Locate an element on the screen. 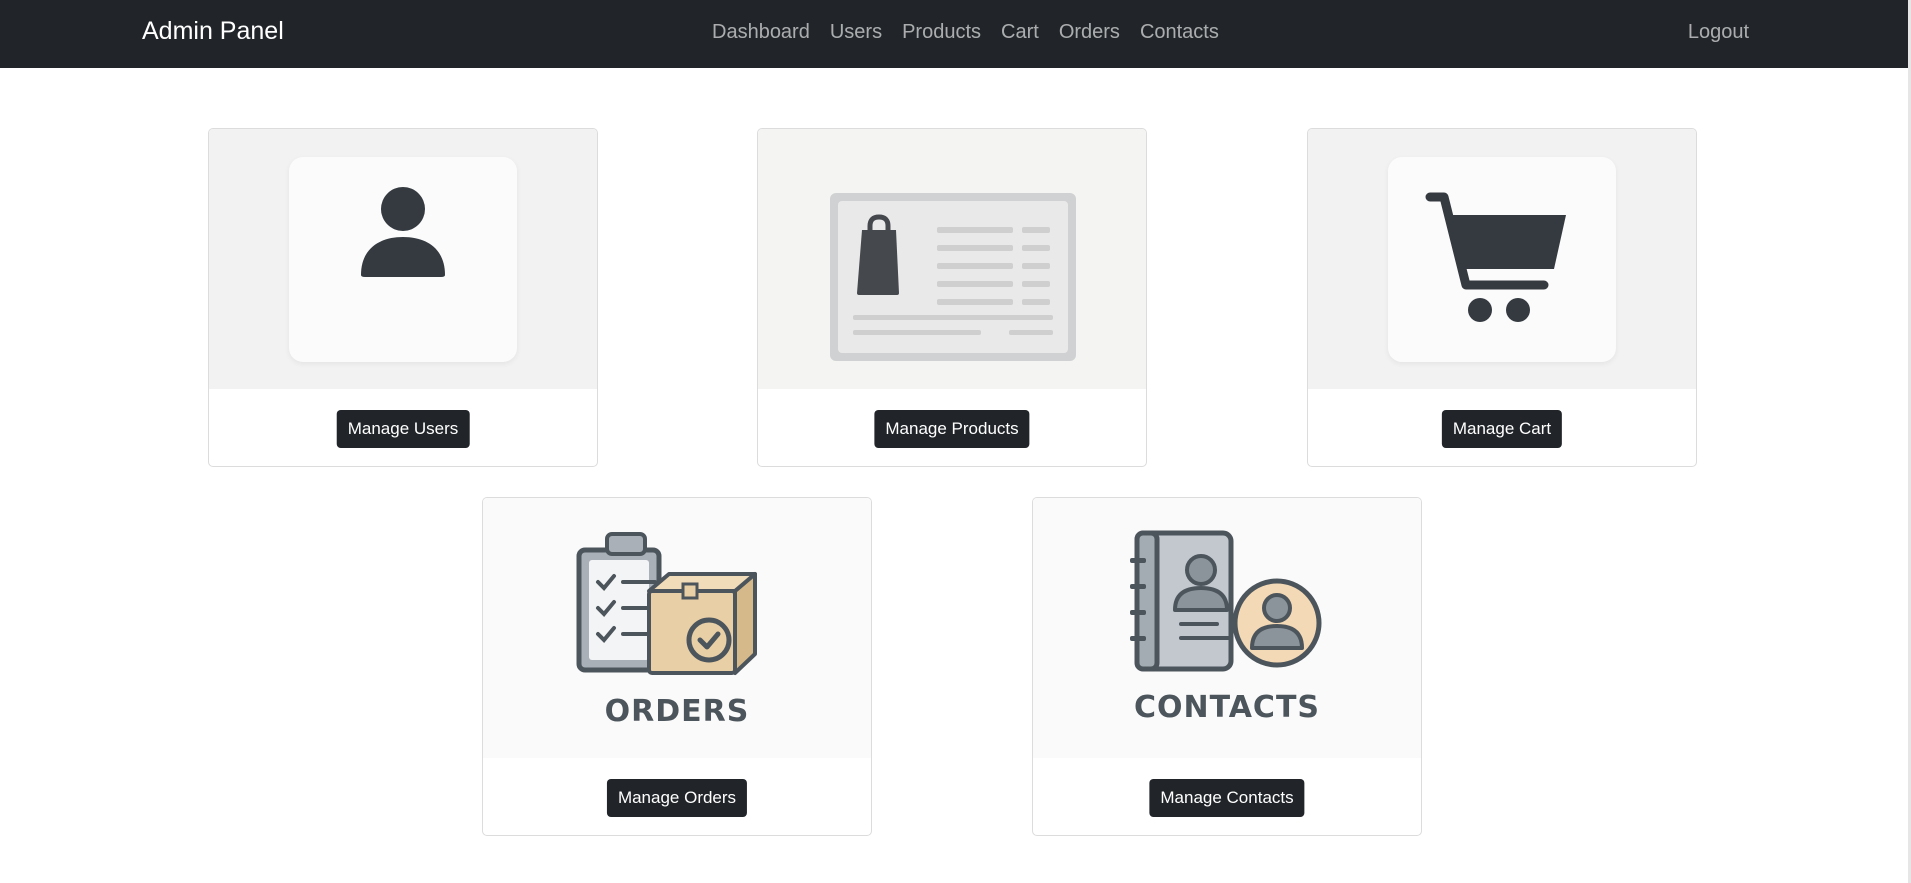  card-cart: Manage Cart is located at coordinates (1502, 297).